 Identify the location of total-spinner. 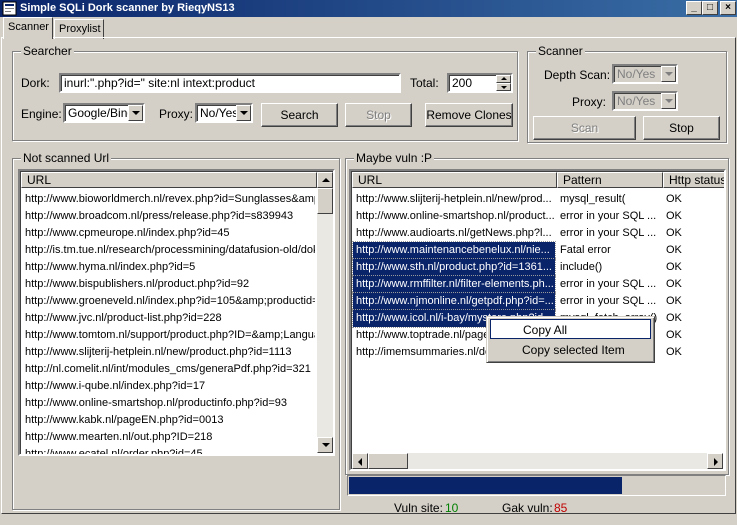
(503, 83).